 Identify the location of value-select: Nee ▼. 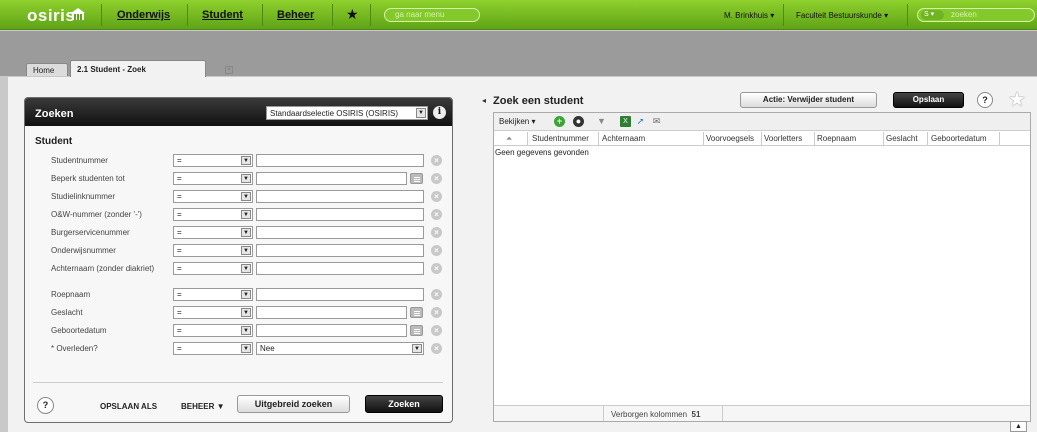
(340, 348).